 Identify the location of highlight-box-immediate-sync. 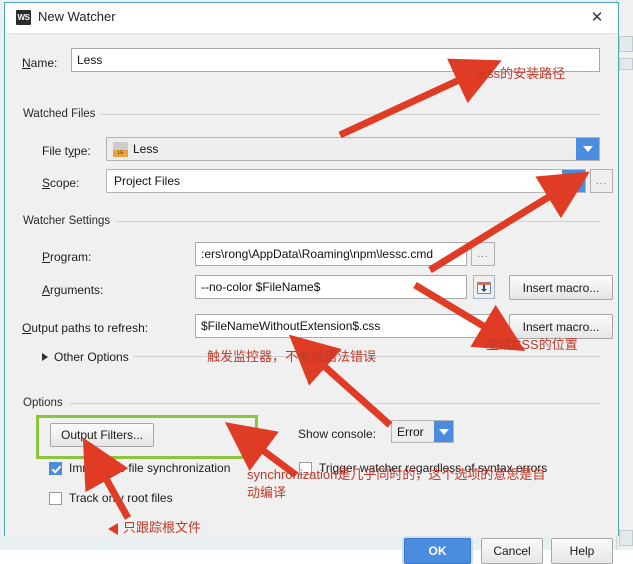
(147, 437).